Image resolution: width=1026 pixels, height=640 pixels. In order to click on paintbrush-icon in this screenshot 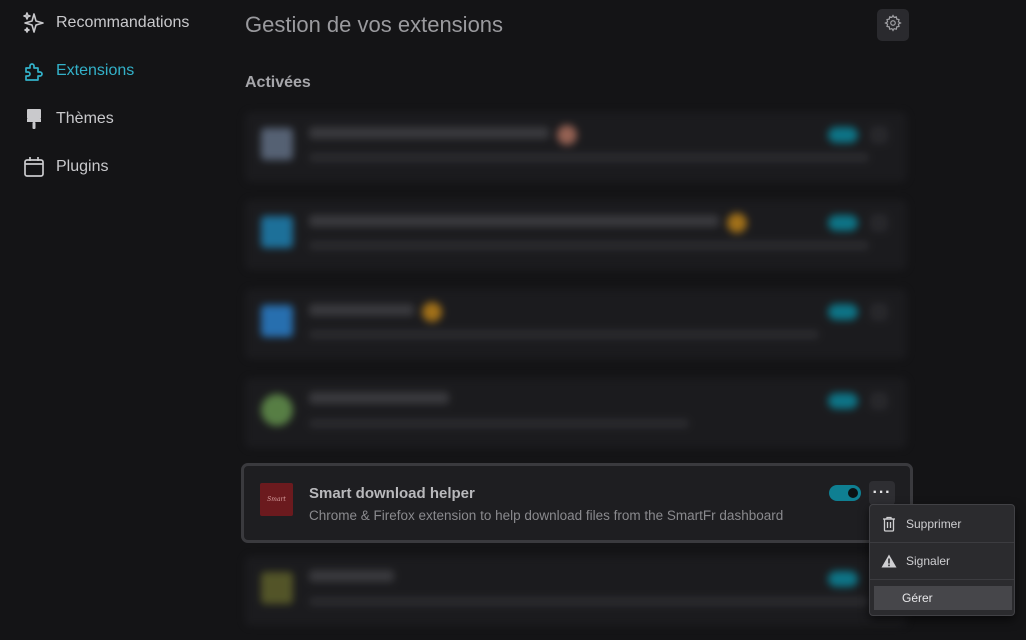, I will do `click(34, 119)`.